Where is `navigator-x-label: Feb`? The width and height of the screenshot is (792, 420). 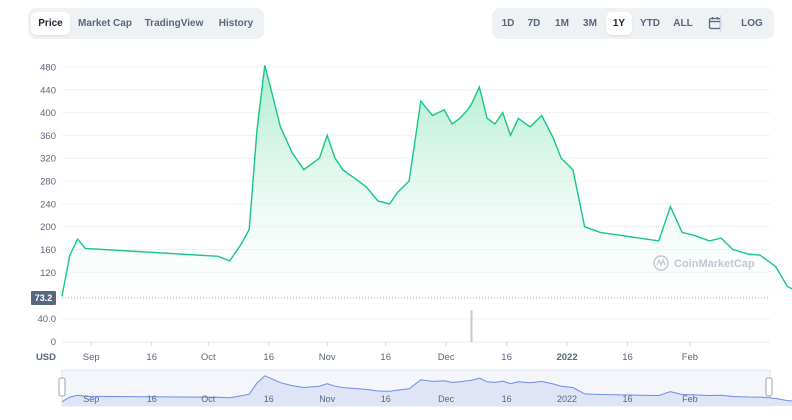
navigator-x-label: Feb is located at coordinates (690, 399).